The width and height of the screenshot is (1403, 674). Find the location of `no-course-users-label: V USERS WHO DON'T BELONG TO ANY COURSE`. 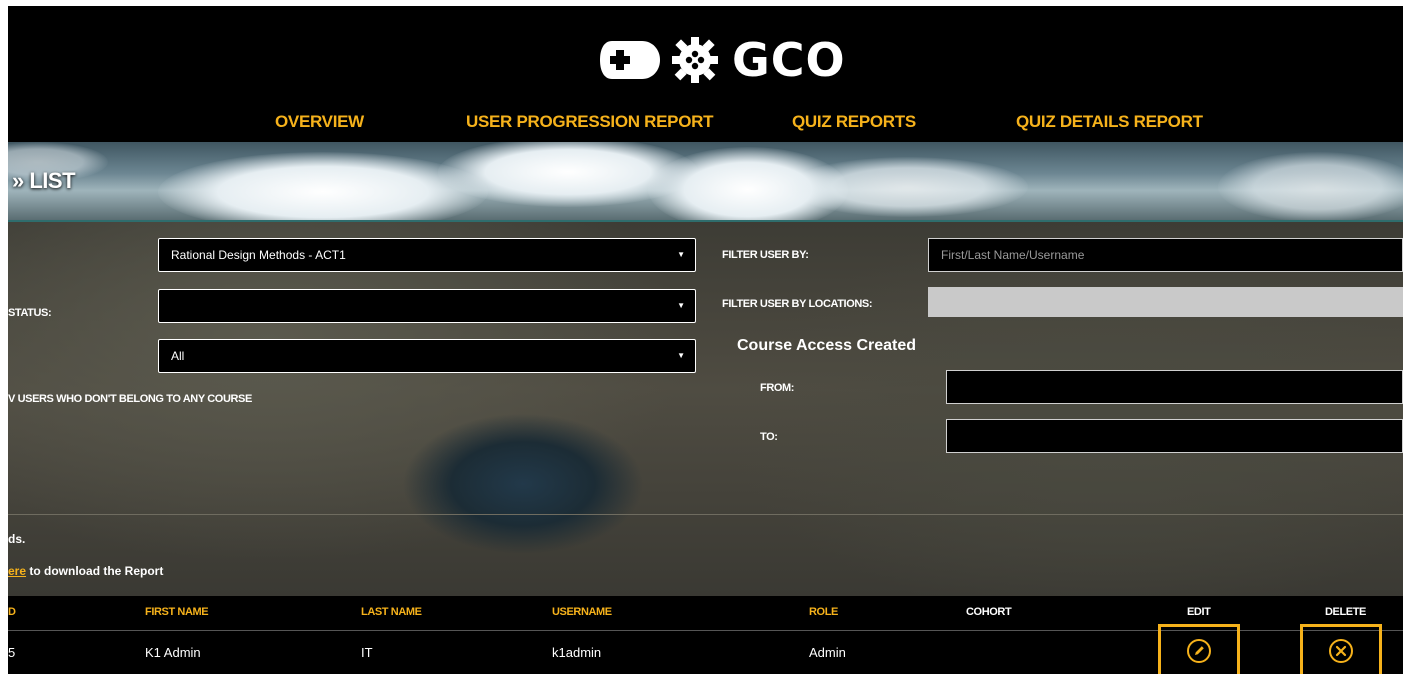

no-course-users-label: V USERS WHO DON'T BELONG TO ANY COURSE is located at coordinates (130, 399).